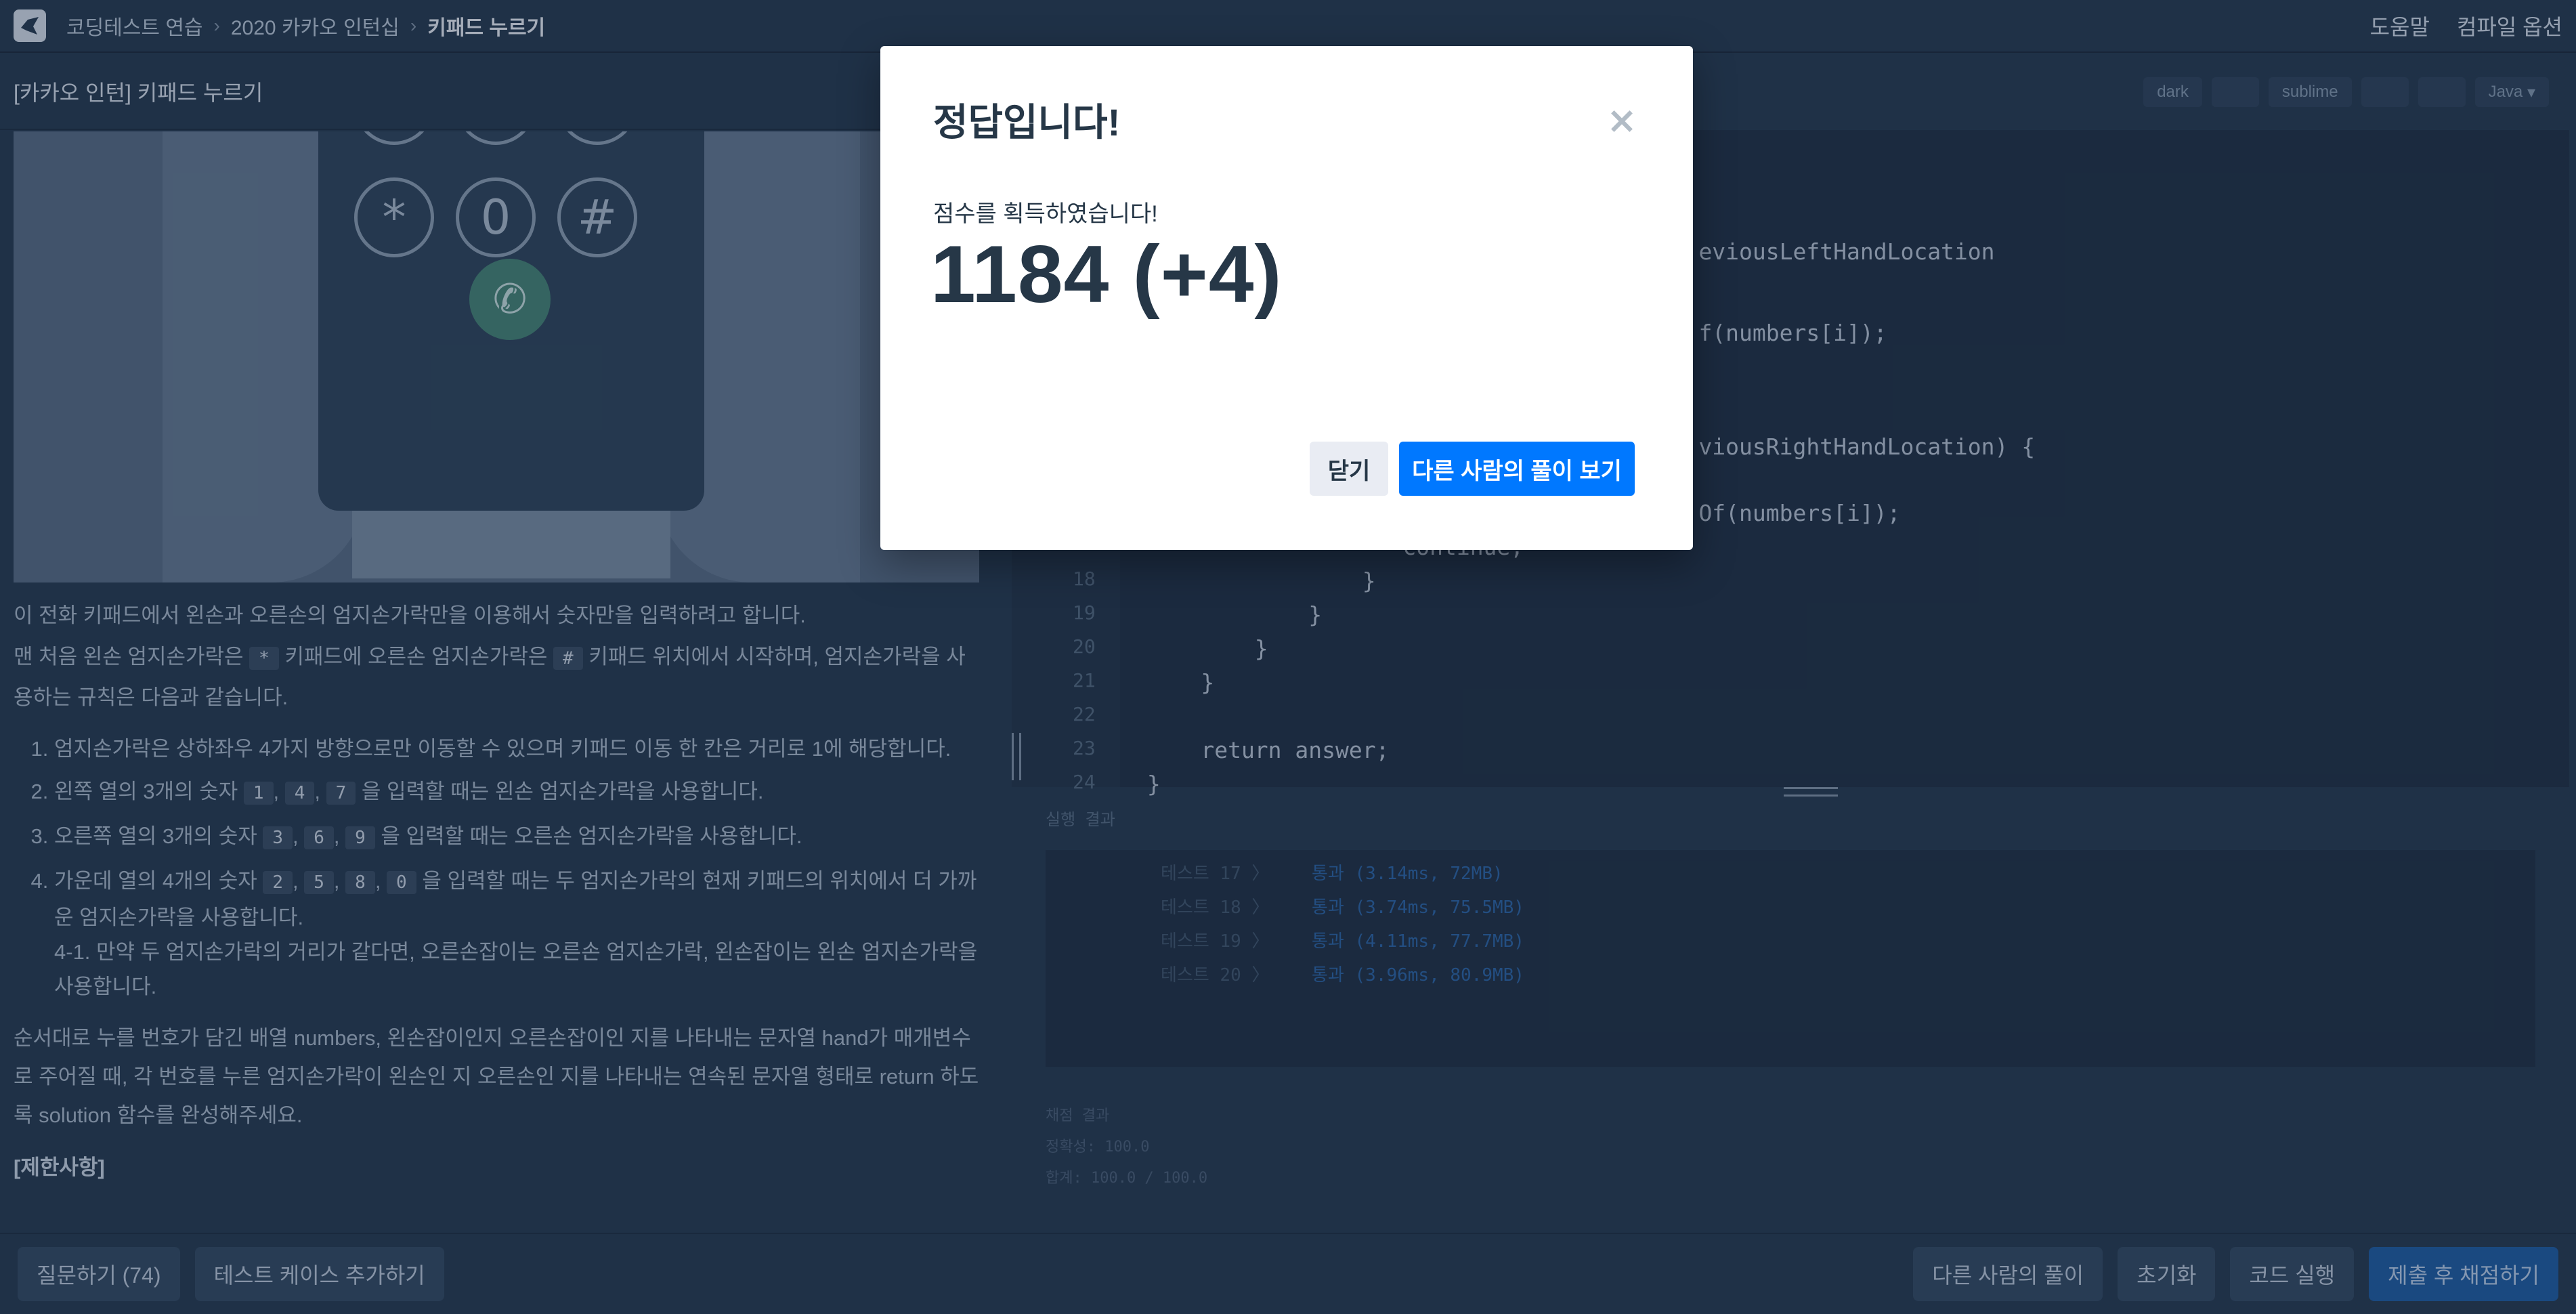 Image resolution: width=2576 pixels, height=1314 pixels. I want to click on close-button: 닫기, so click(1349, 469).